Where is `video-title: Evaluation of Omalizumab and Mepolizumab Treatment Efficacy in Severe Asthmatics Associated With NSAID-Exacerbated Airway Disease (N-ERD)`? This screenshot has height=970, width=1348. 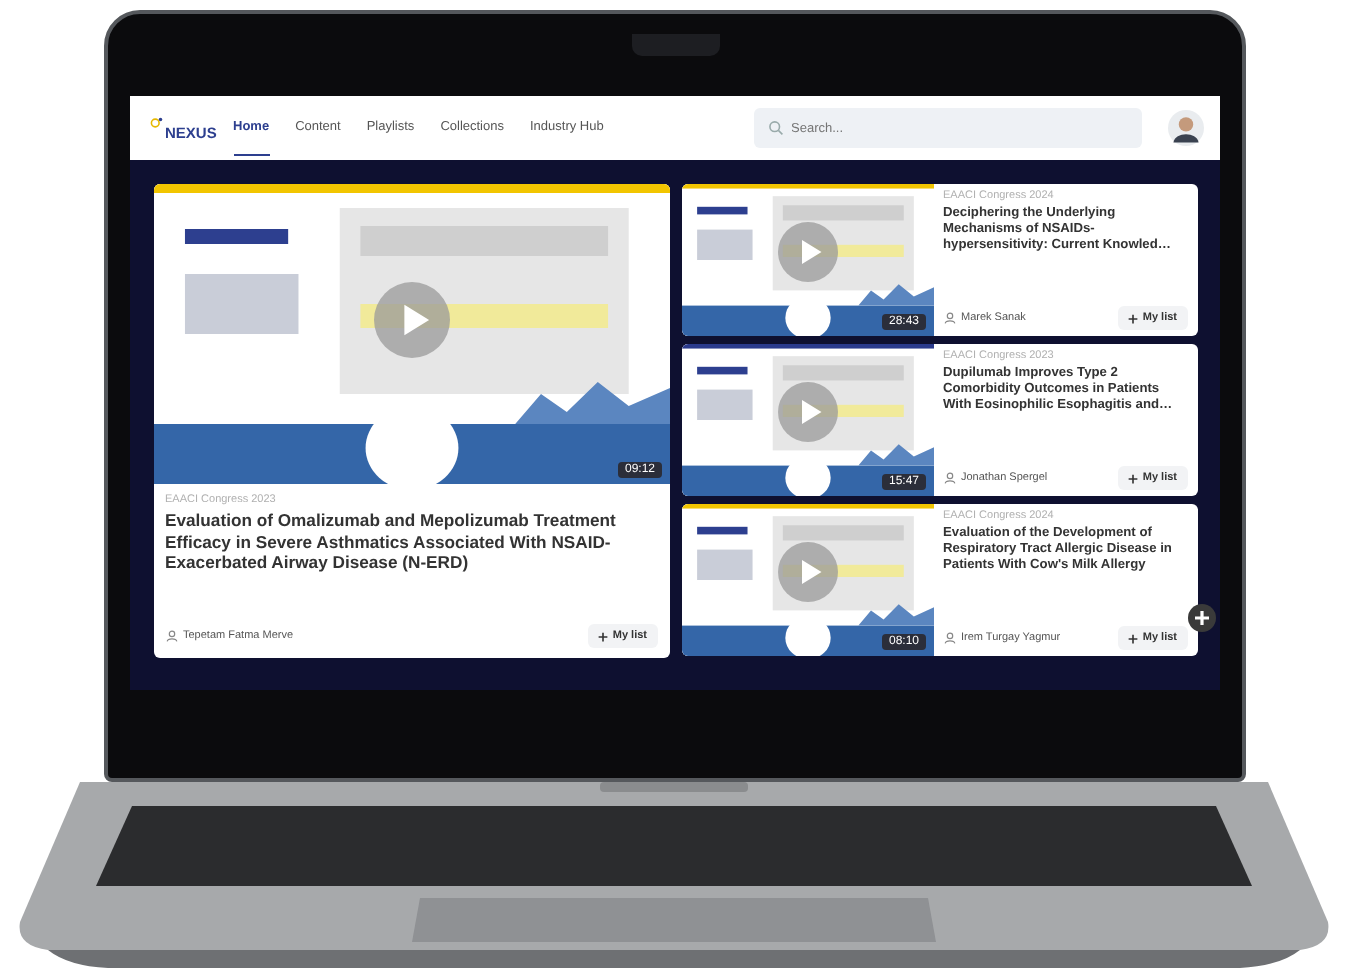 video-title: Evaluation of Omalizumab and Mepolizumab Treatment Efficacy in Severe Asthmatics Associated With NSAID-Exacerbated Airway Disease (N-ERD) is located at coordinates (391, 542).